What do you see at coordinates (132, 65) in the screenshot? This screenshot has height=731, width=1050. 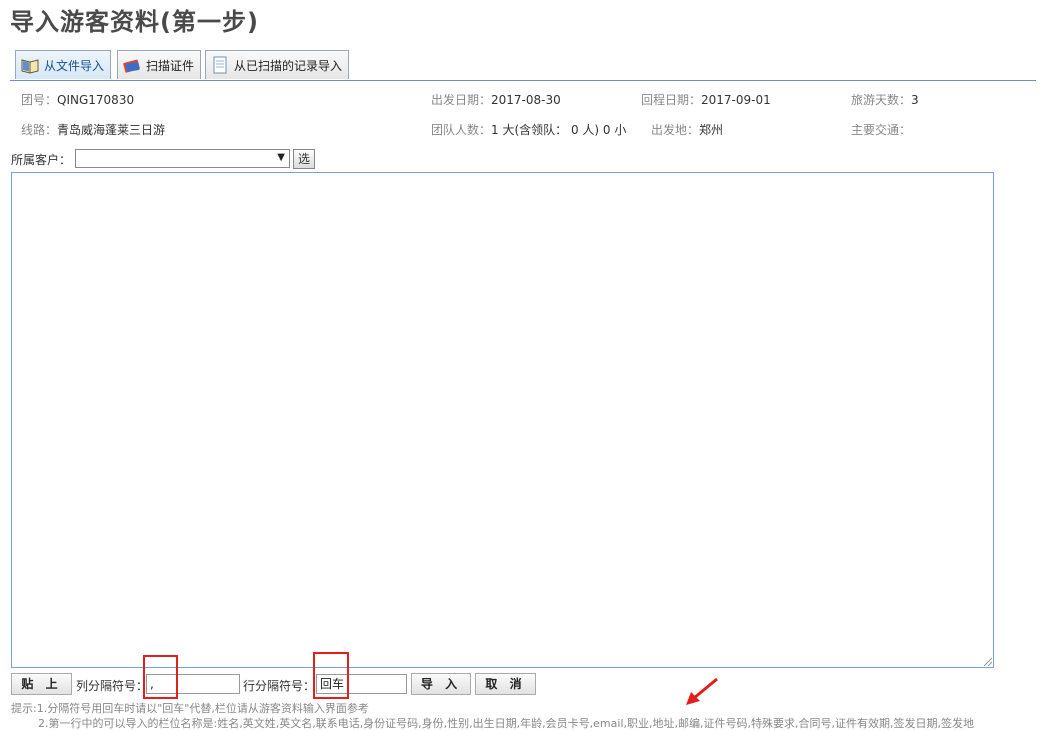 I see `id-card-icon` at bounding box center [132, 65].